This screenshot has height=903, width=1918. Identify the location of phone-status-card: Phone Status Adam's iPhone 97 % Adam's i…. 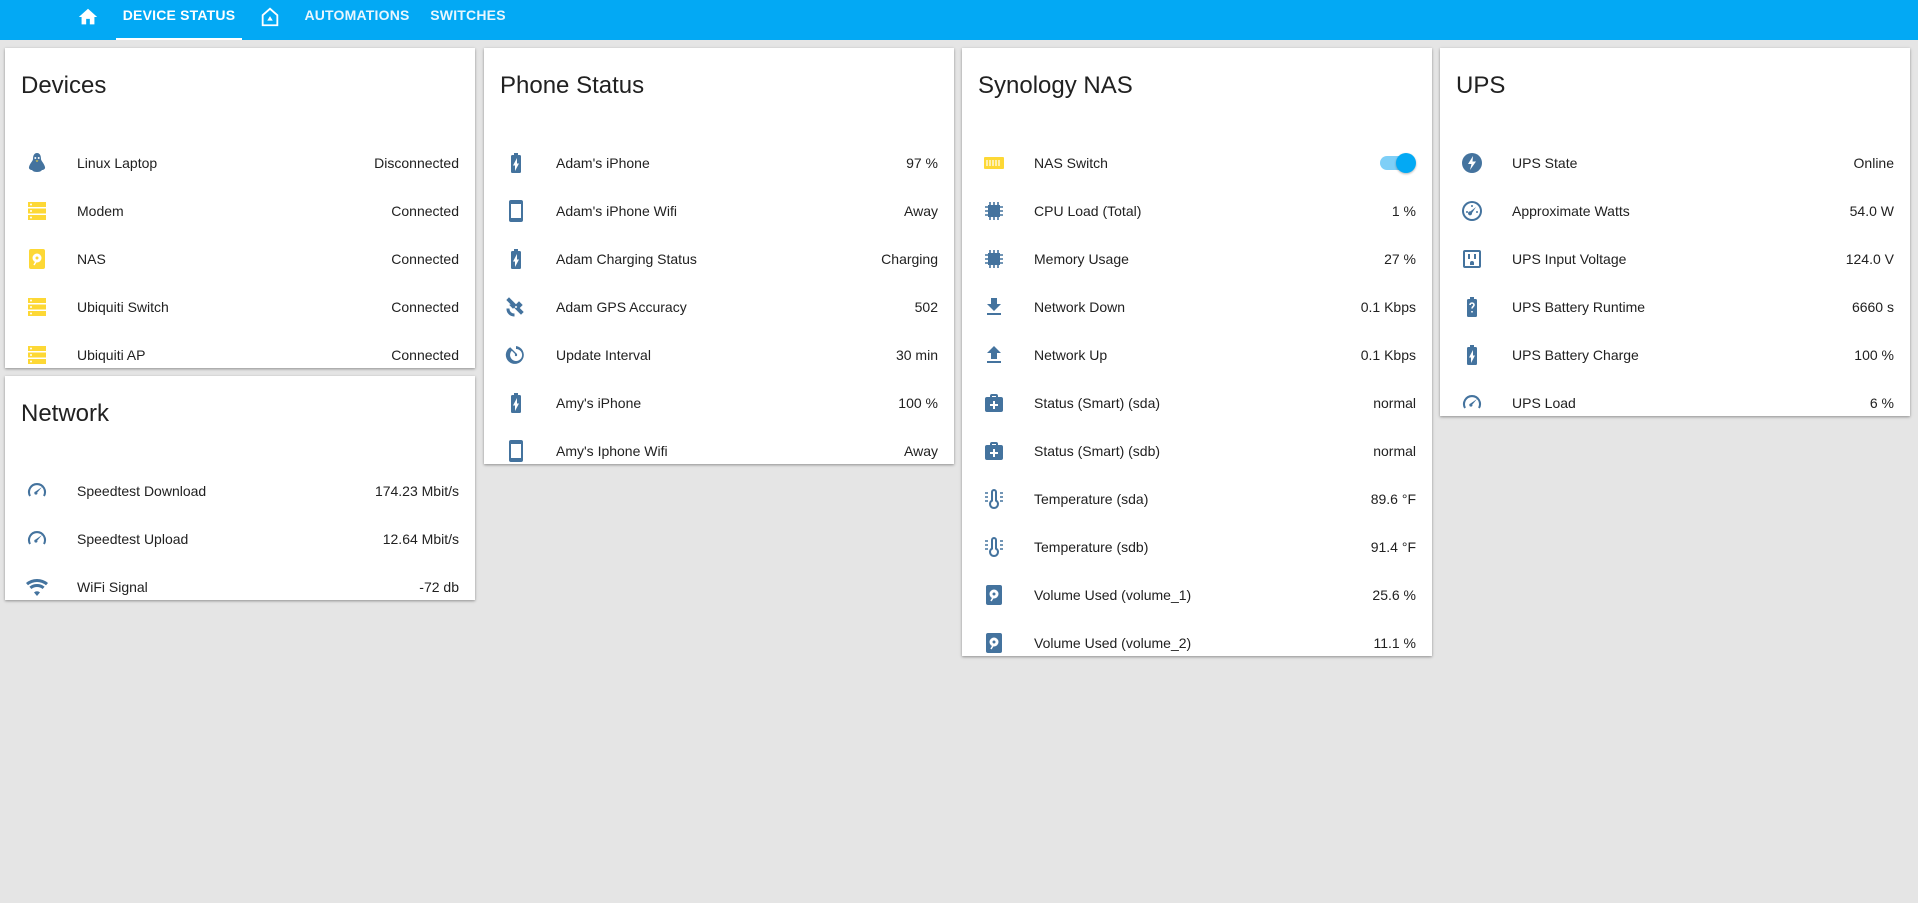
(719, 256).